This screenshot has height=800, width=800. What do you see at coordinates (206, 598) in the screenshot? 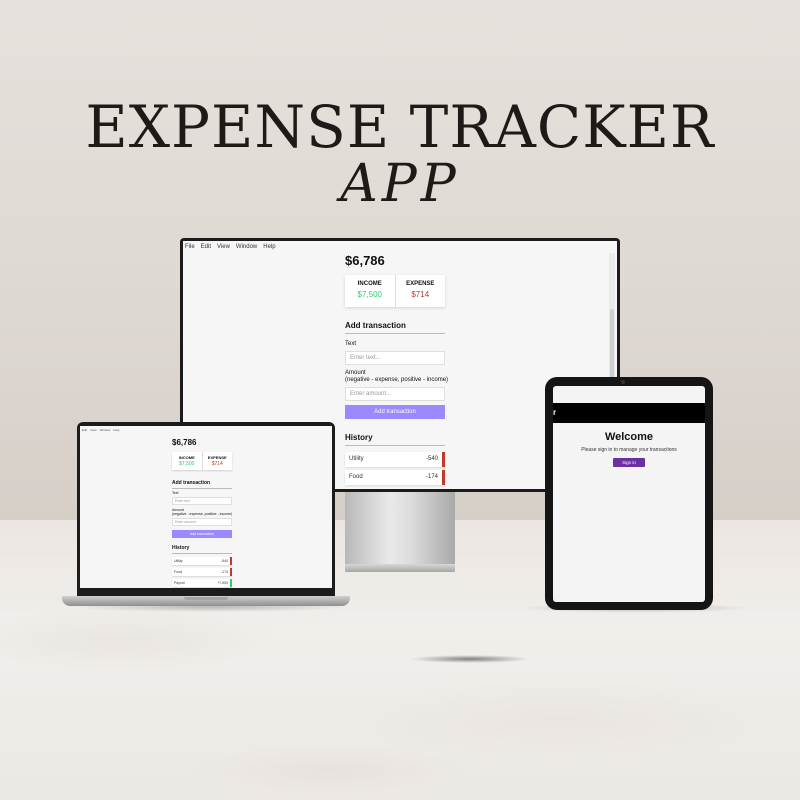
I see `laptop-notch` at bounding box center [206, 598].